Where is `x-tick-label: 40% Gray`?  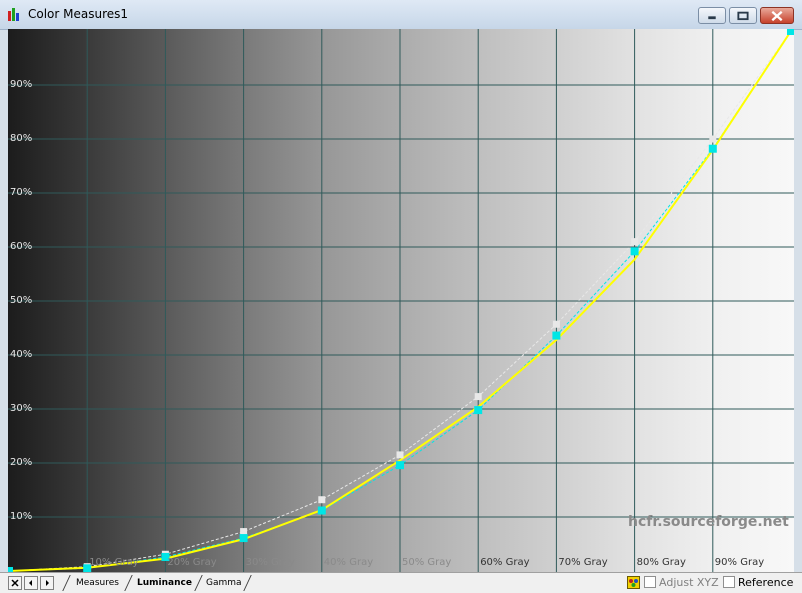 x-tick-label: 40% Gray is located at coordinates (348, 562).